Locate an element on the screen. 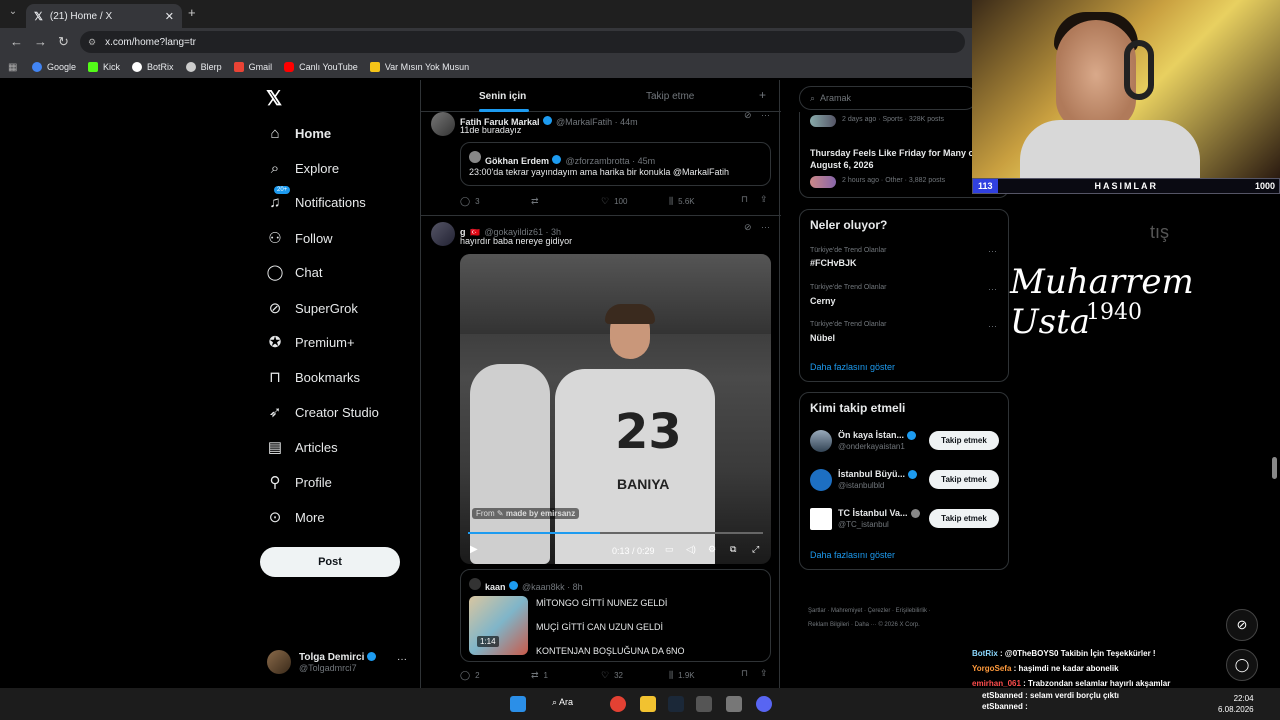 This screenshot has width=1280, height=720. gmail-icon is located at coordinates (238, 67).